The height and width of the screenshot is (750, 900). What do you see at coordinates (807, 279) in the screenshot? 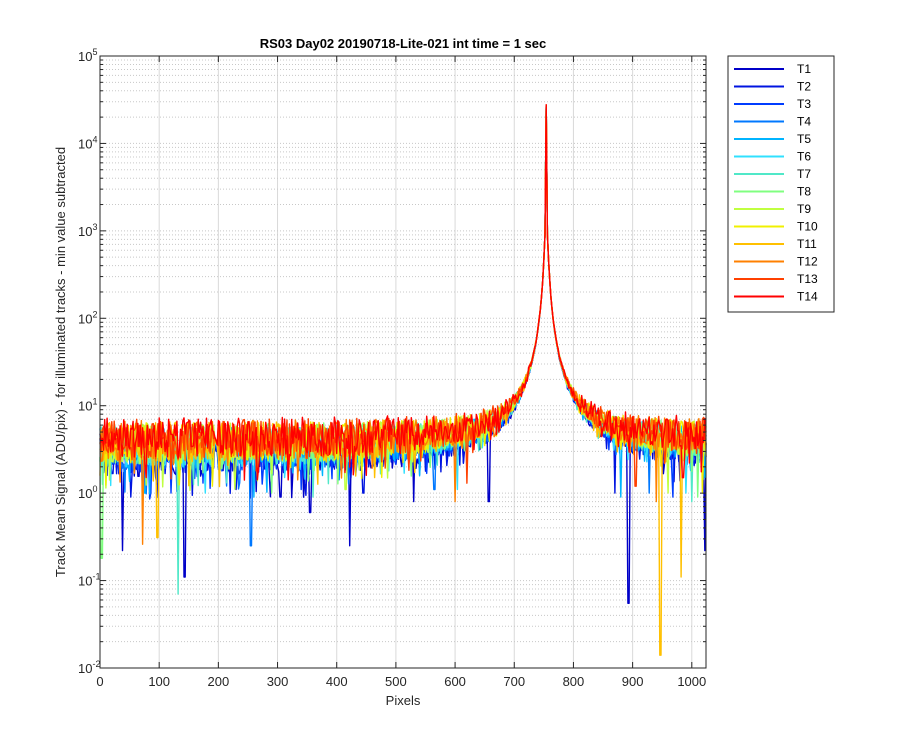
I see `legend-label-t13: T13` at bounding box center [807, 279].